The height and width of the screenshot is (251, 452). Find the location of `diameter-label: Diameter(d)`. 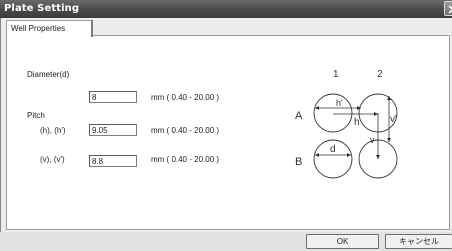

diameter-label: Diameter(d) is located at coordinates (48, 74).